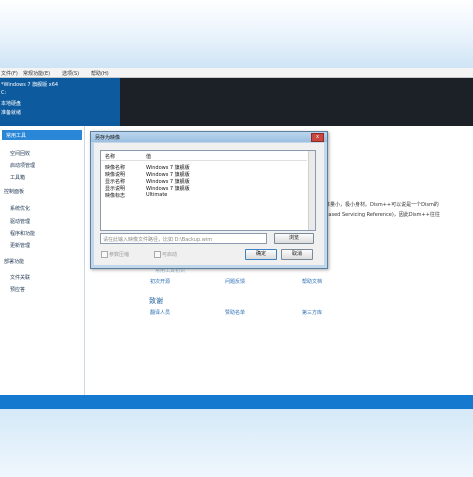  Describe the element at coordinates (236, 73) in the screenshot. I see `menu-bar: 文件(F) 常规功能(E) 选项(S) 帮助(H)` at that location.